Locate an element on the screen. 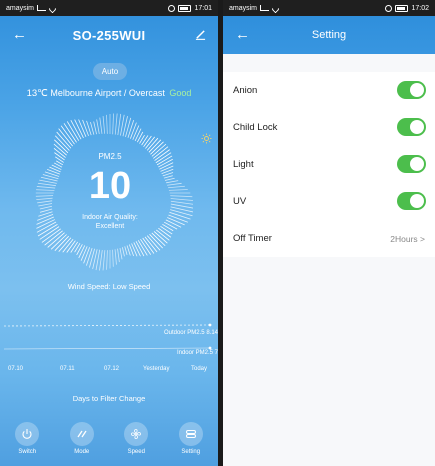  status-bar: amaysim 17:02 is located at coordinates (329, 8).